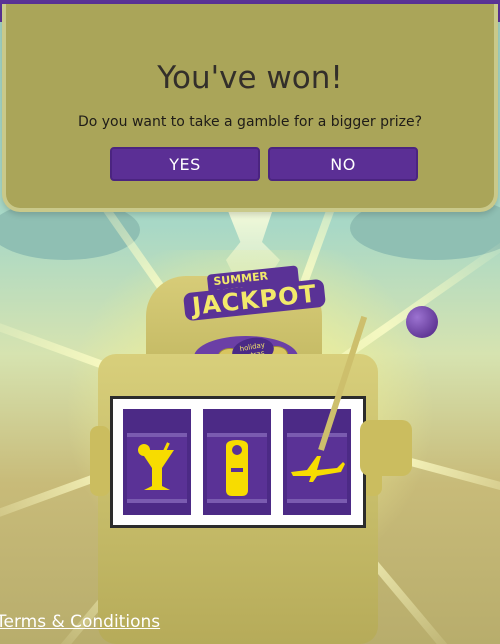 The height and width of the screenshot is (644, 500). Describe the element at coordinates (100, 461) in the screenshot. I see `cabinet-cap-left` at that location.